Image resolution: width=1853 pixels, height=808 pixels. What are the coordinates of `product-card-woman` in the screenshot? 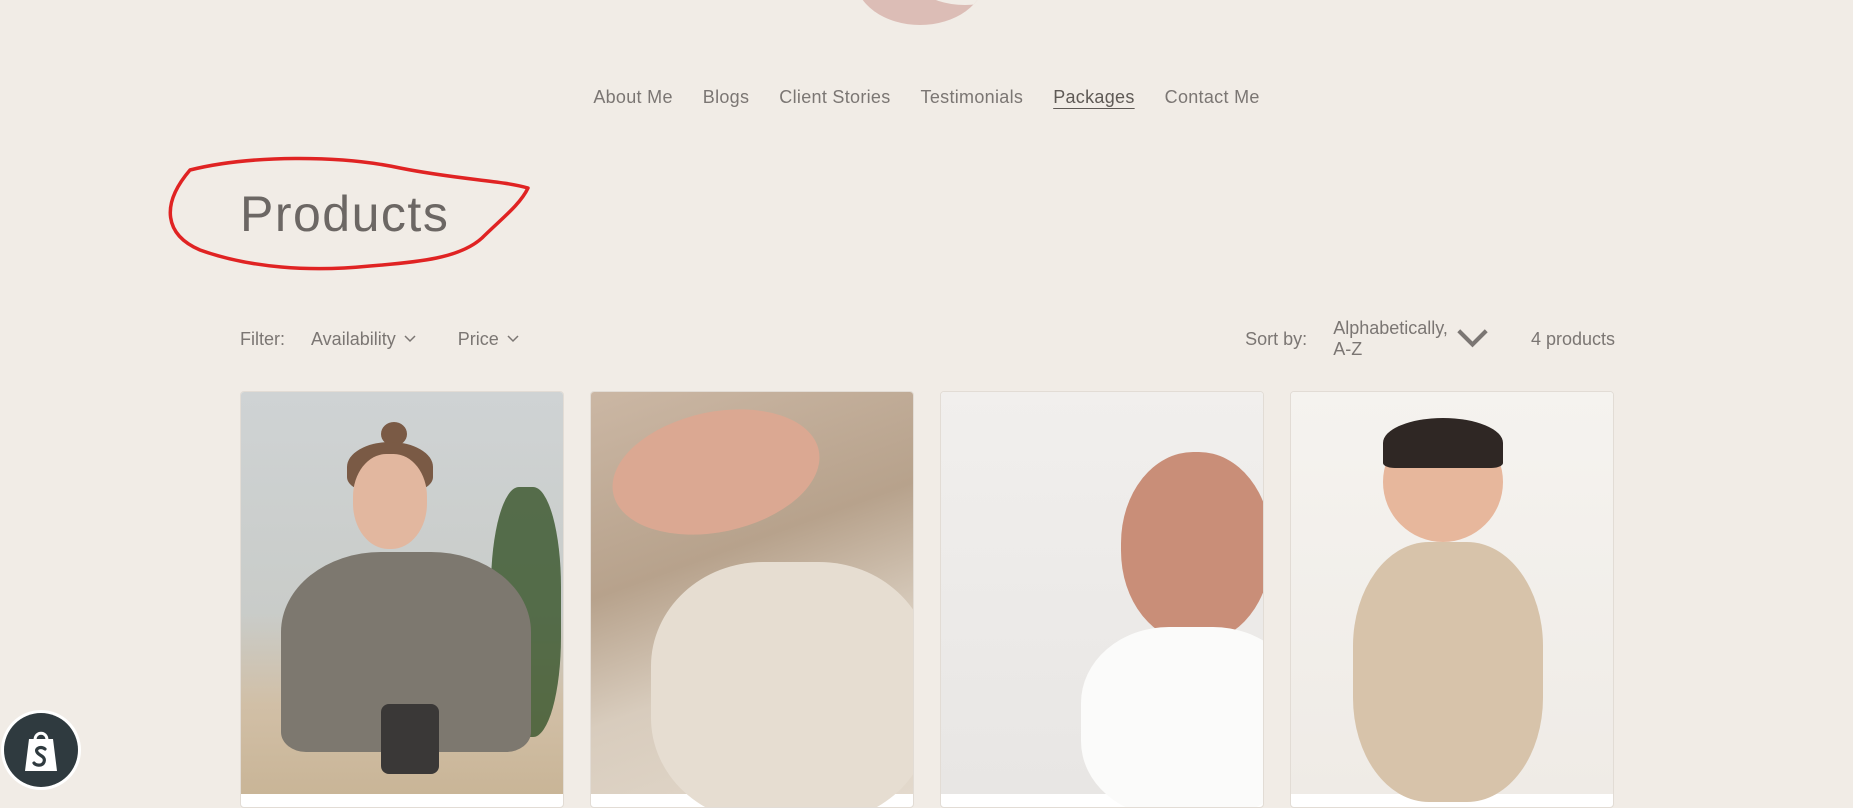 It's located at (402, 599).